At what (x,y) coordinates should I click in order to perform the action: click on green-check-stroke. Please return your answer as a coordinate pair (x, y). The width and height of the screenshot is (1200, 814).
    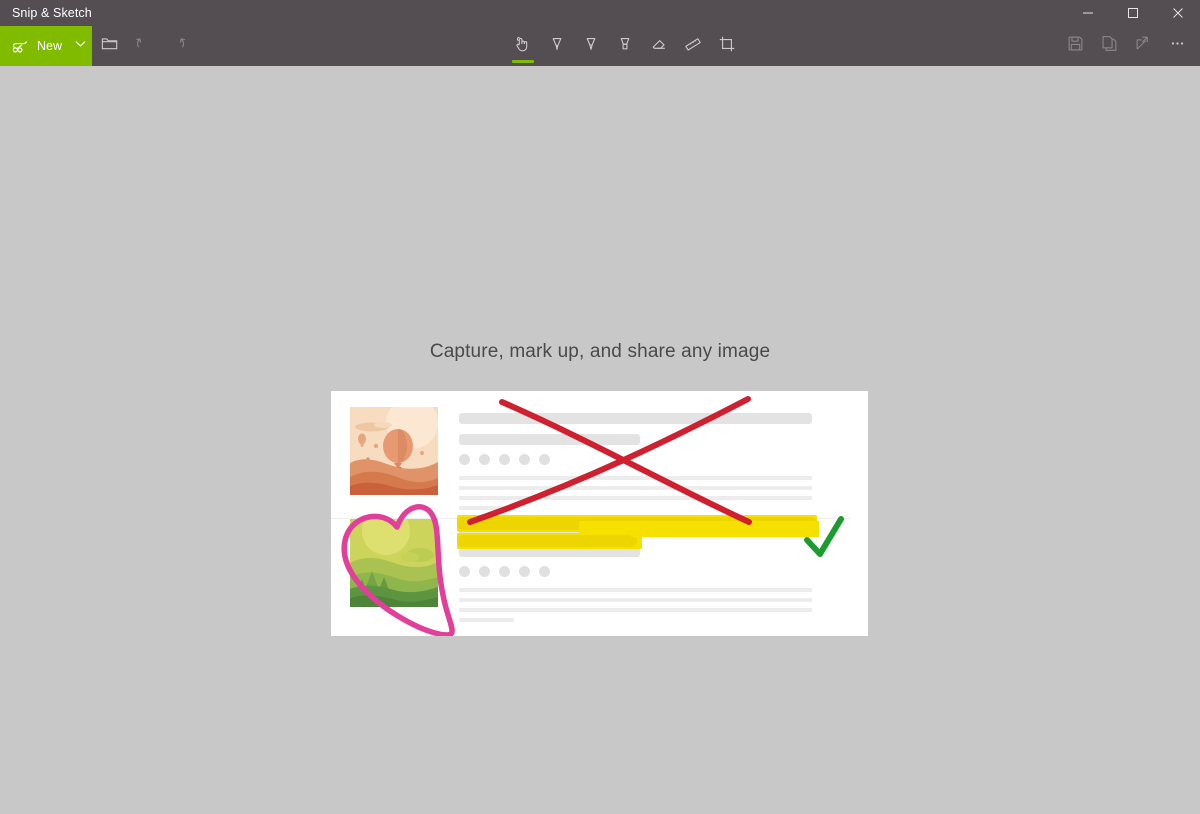
    Looking at the image, I should click on (824, 536).